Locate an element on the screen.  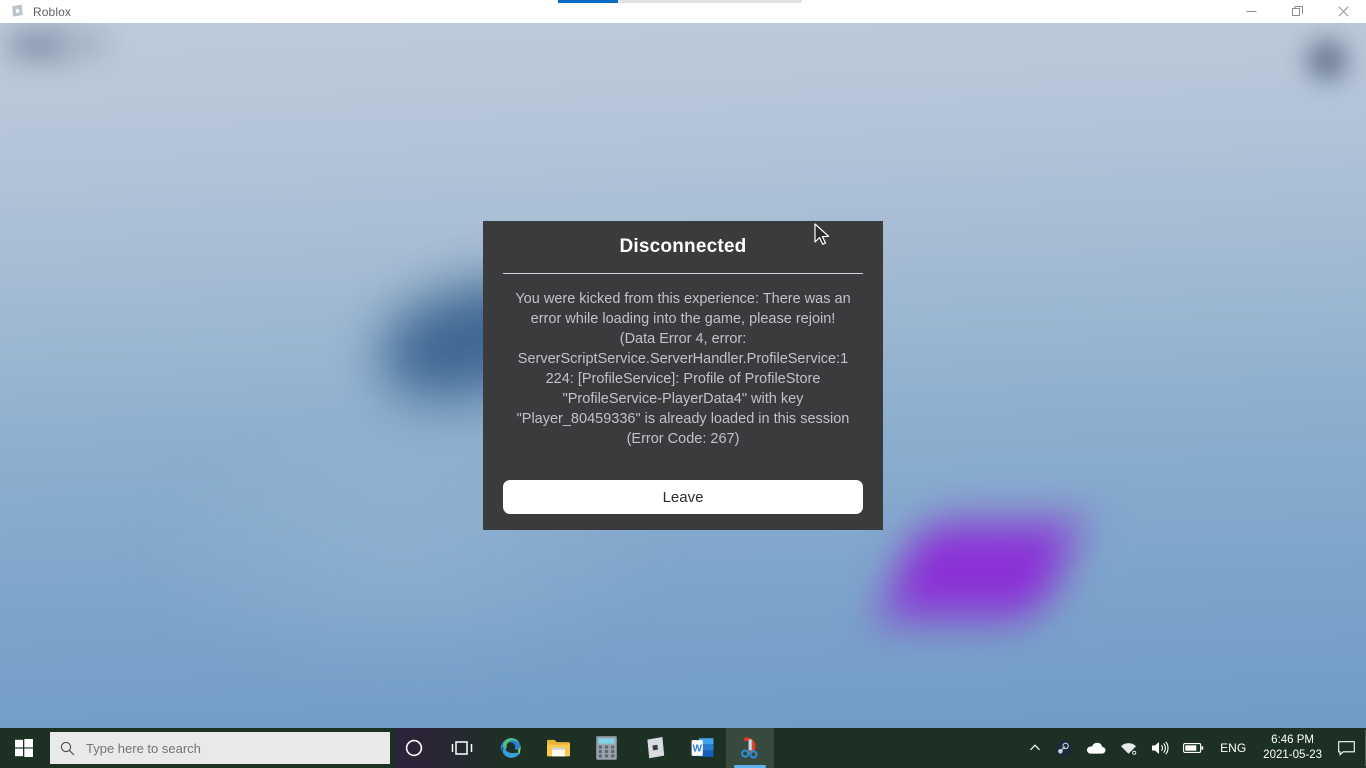
tray-item-network is located at coordinates (1128, 748).